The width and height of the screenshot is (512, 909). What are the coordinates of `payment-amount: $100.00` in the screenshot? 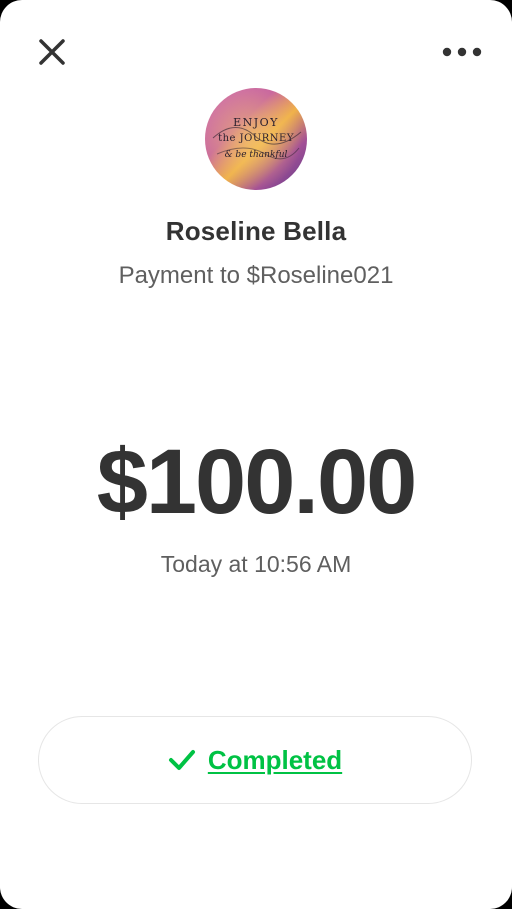 It's located at (257, 482).